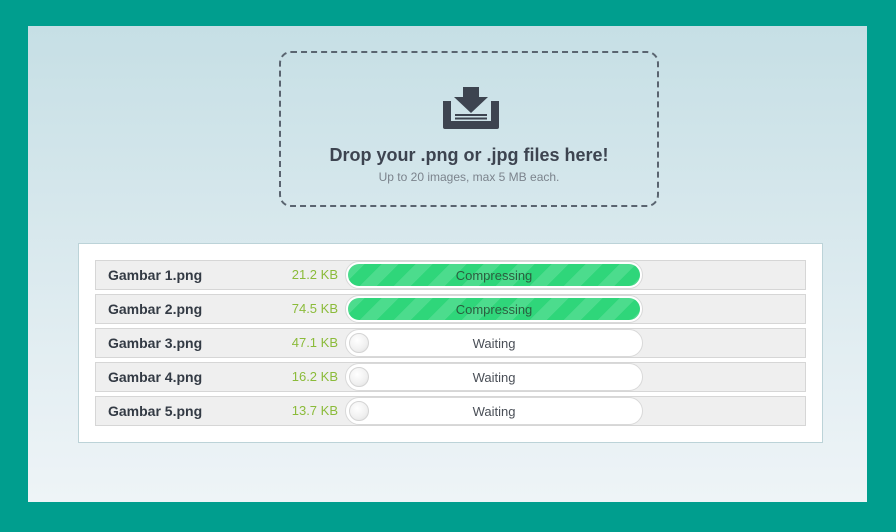 This screenshot has width=896, height=532. Describe the element at coordinates (314, 410) in the screenshot. I see `file-size: 13.7 KB` at that location.